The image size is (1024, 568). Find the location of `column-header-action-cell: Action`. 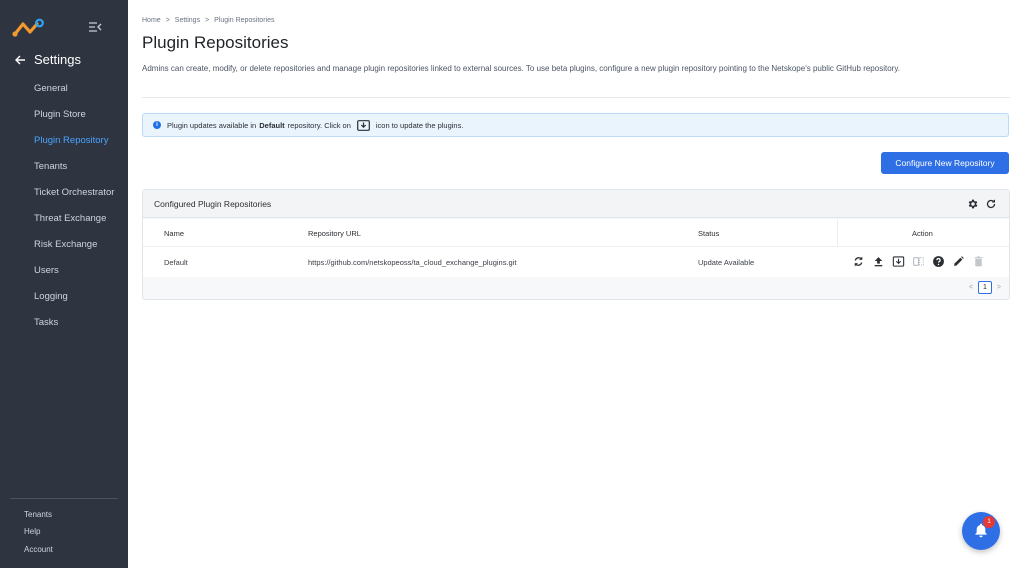

column-header-action-cell: Action is located at coordinates (923, 233).